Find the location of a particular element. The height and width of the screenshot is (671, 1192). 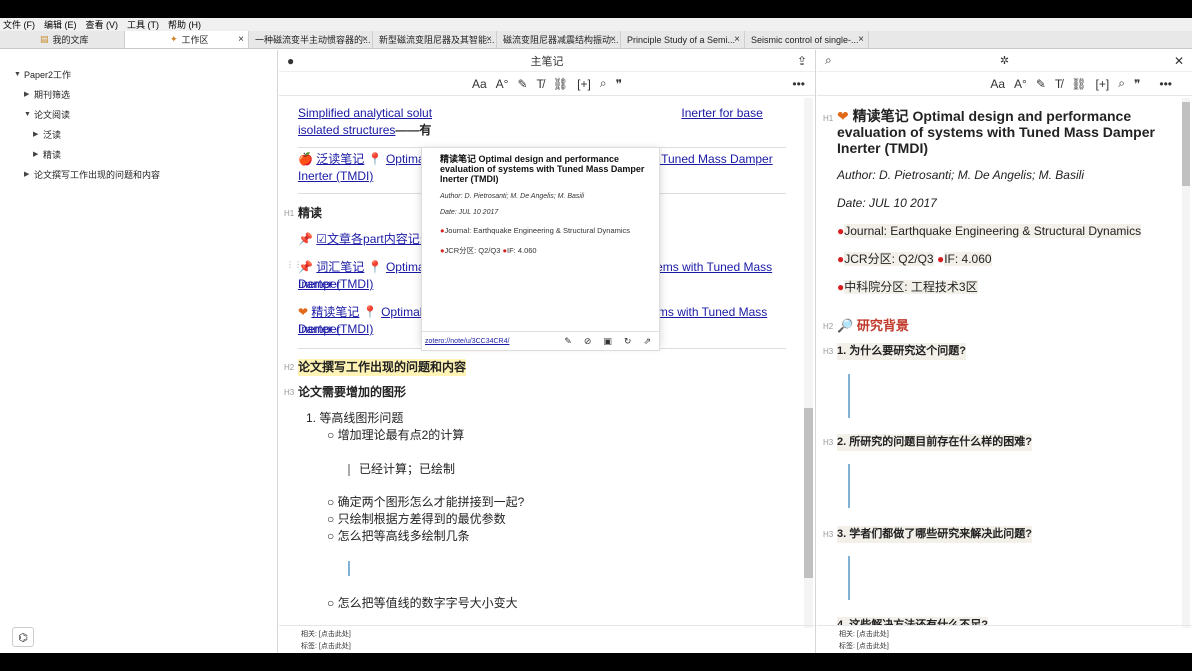

heading-level-icon: H1 is located at coordinates (828, 118).